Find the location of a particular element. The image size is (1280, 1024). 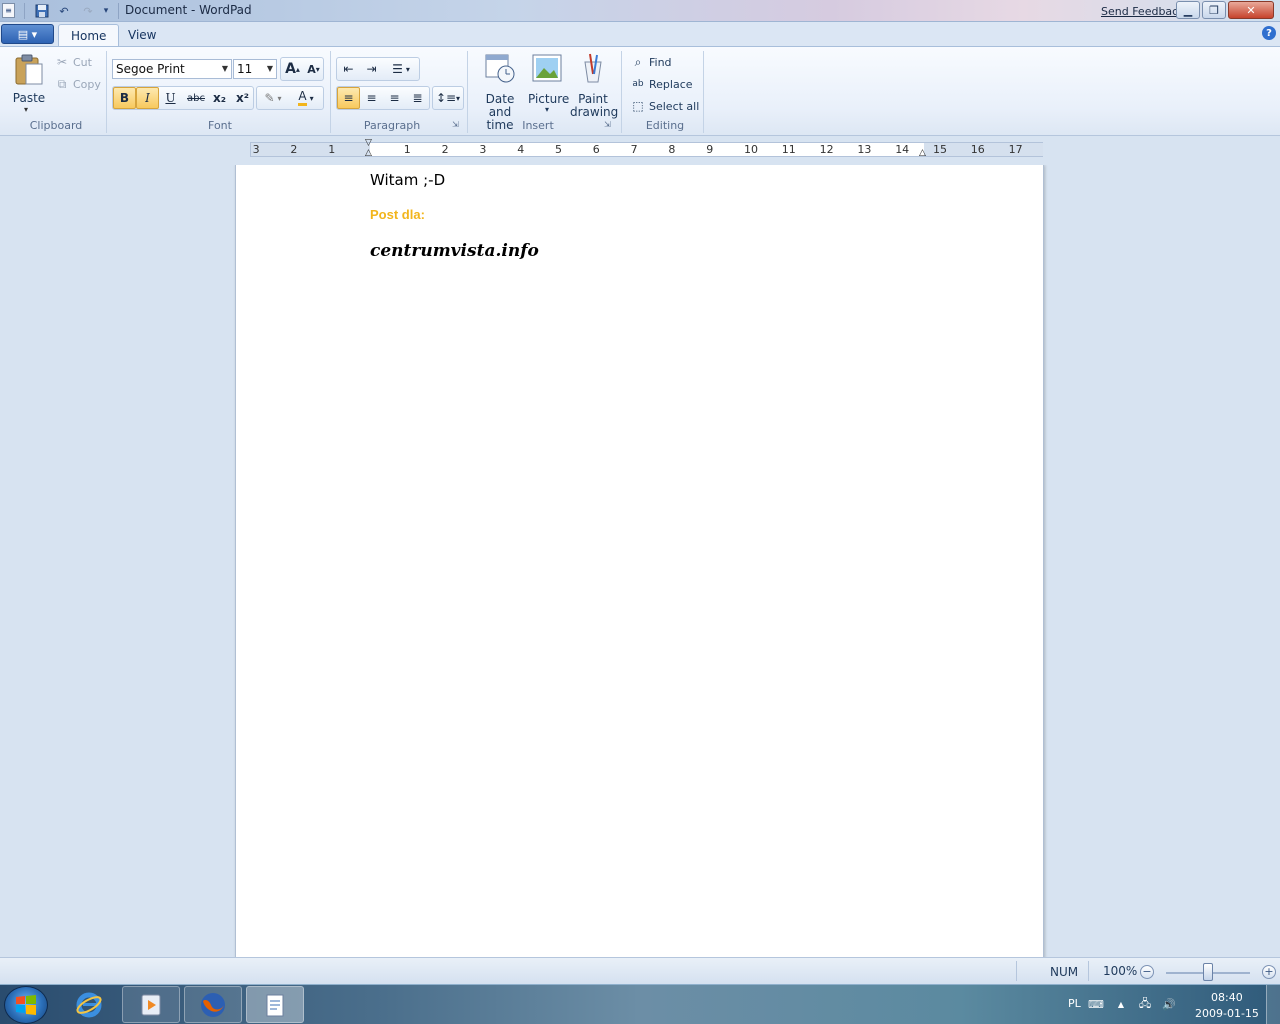

windows-logo-icon is located at coordinates (26, 1005).